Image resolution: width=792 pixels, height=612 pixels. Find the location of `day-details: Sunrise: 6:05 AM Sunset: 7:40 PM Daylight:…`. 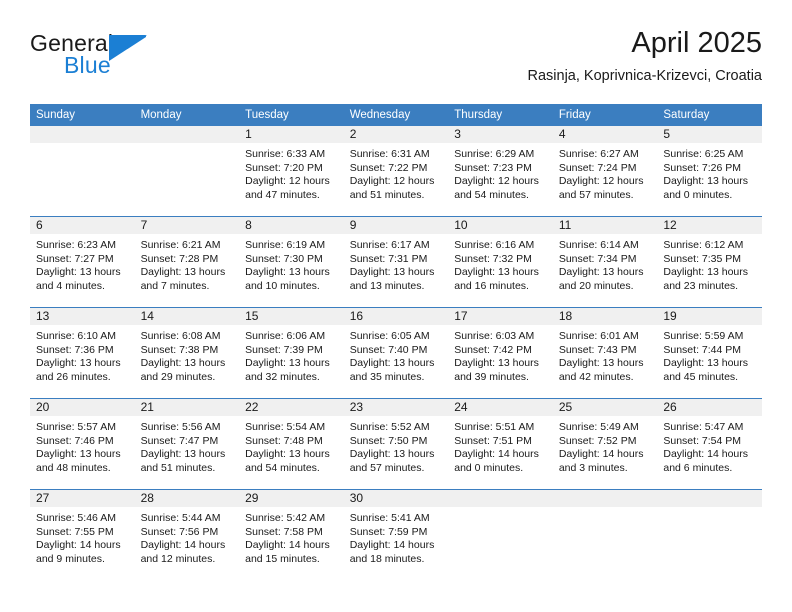

day-details: Sunrise: 6:05 AM Sunset: 7:40 PM Daylight:… is located at coordinates (396, 354).